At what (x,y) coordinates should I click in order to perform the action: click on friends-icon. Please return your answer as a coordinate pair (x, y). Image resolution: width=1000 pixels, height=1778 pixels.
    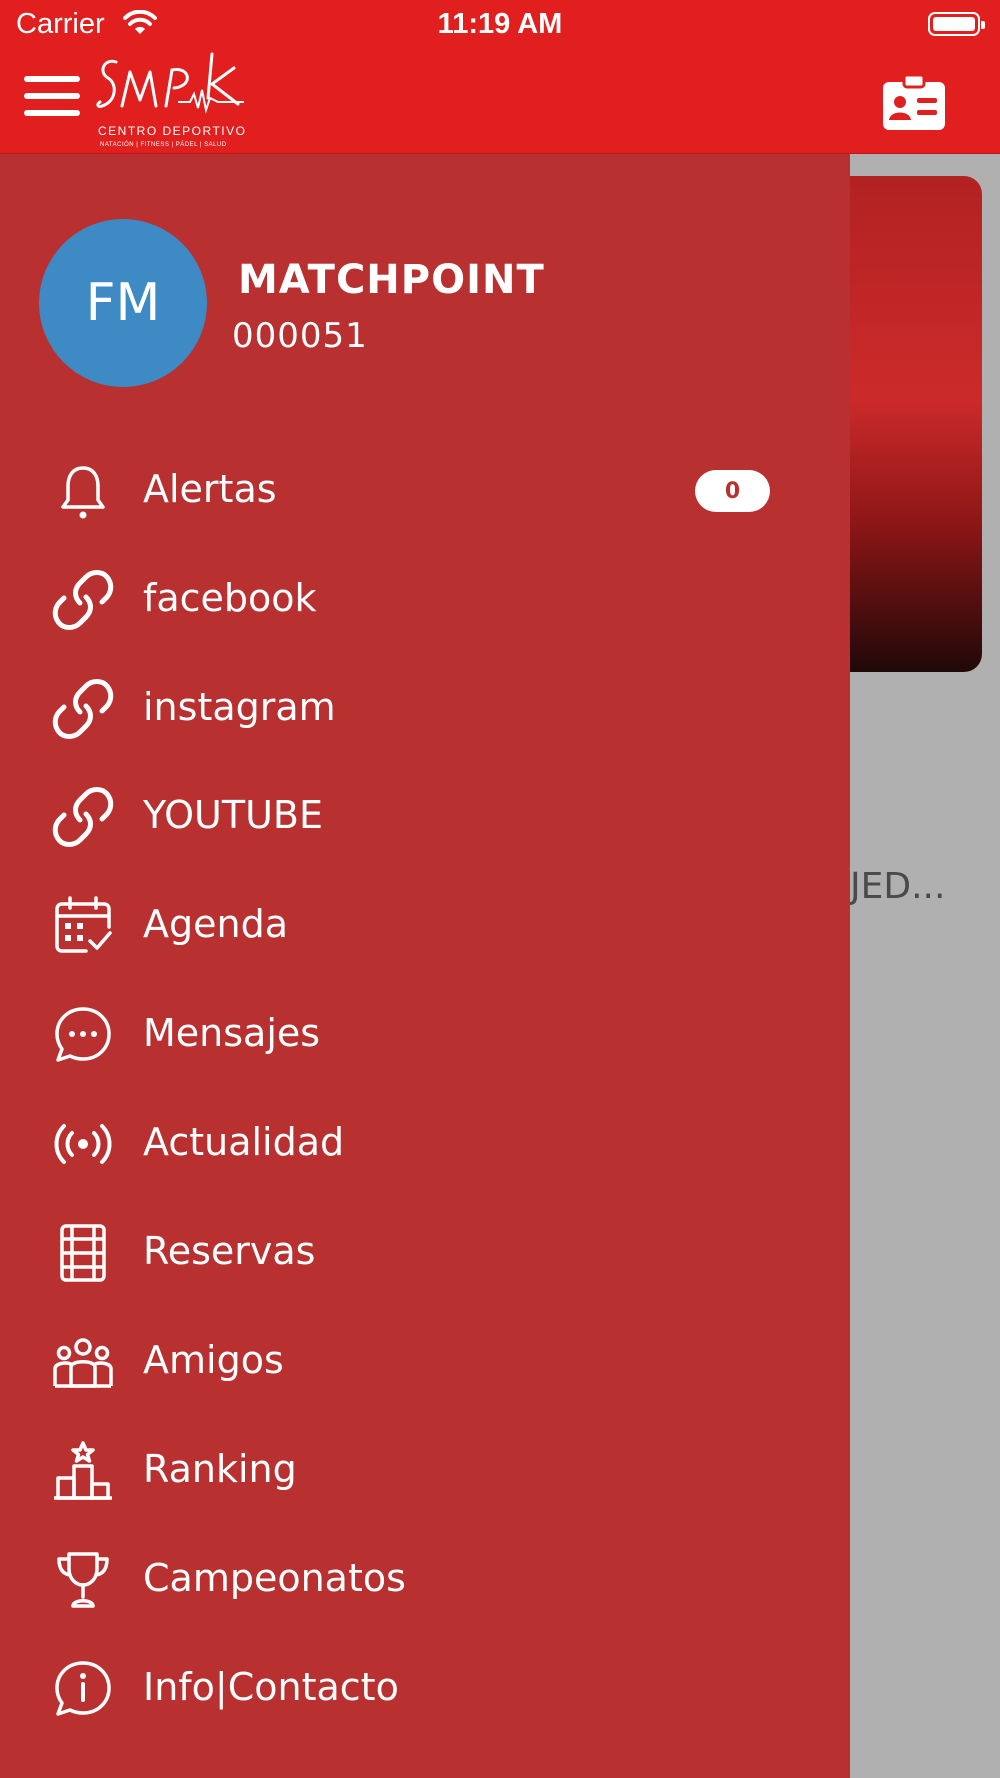
    Looking at the image, I should click on (83, 1363).